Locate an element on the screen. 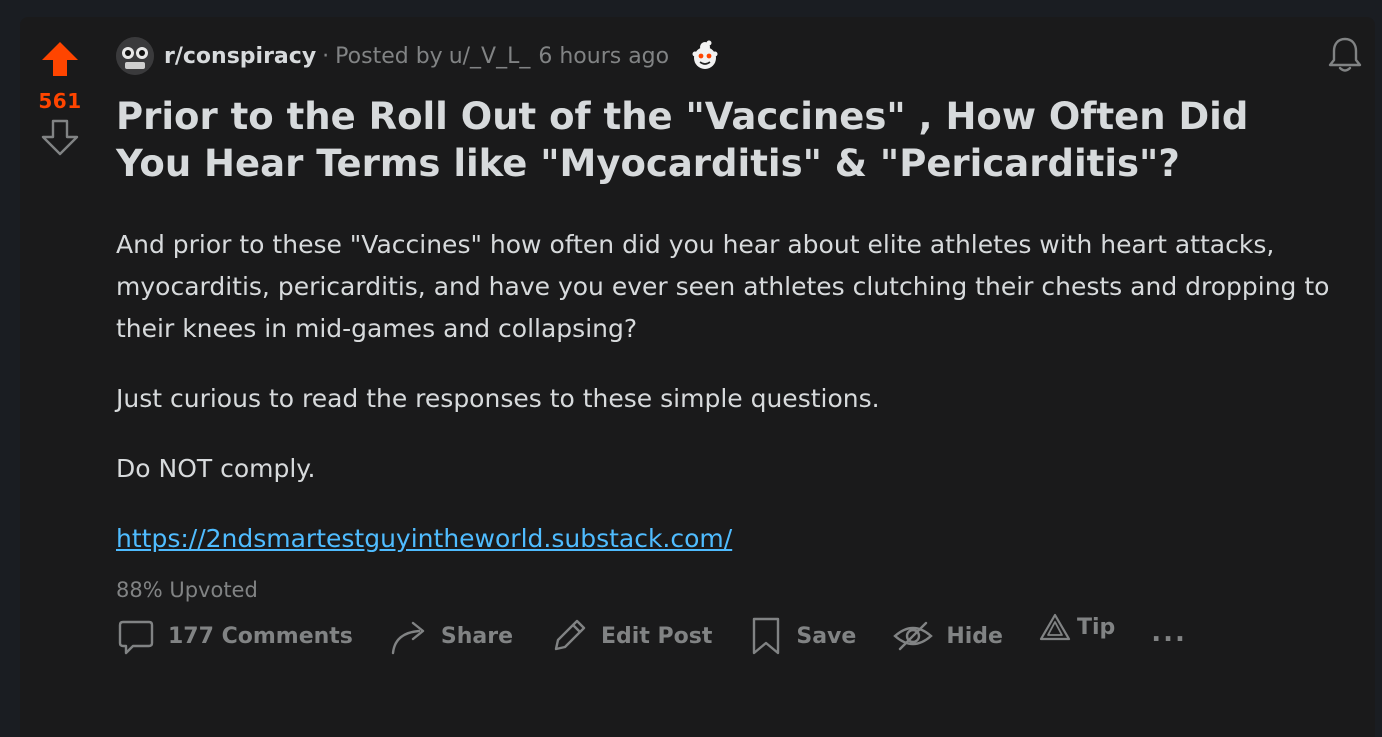  hide-label: Hide is located at coordinates (974, 636).